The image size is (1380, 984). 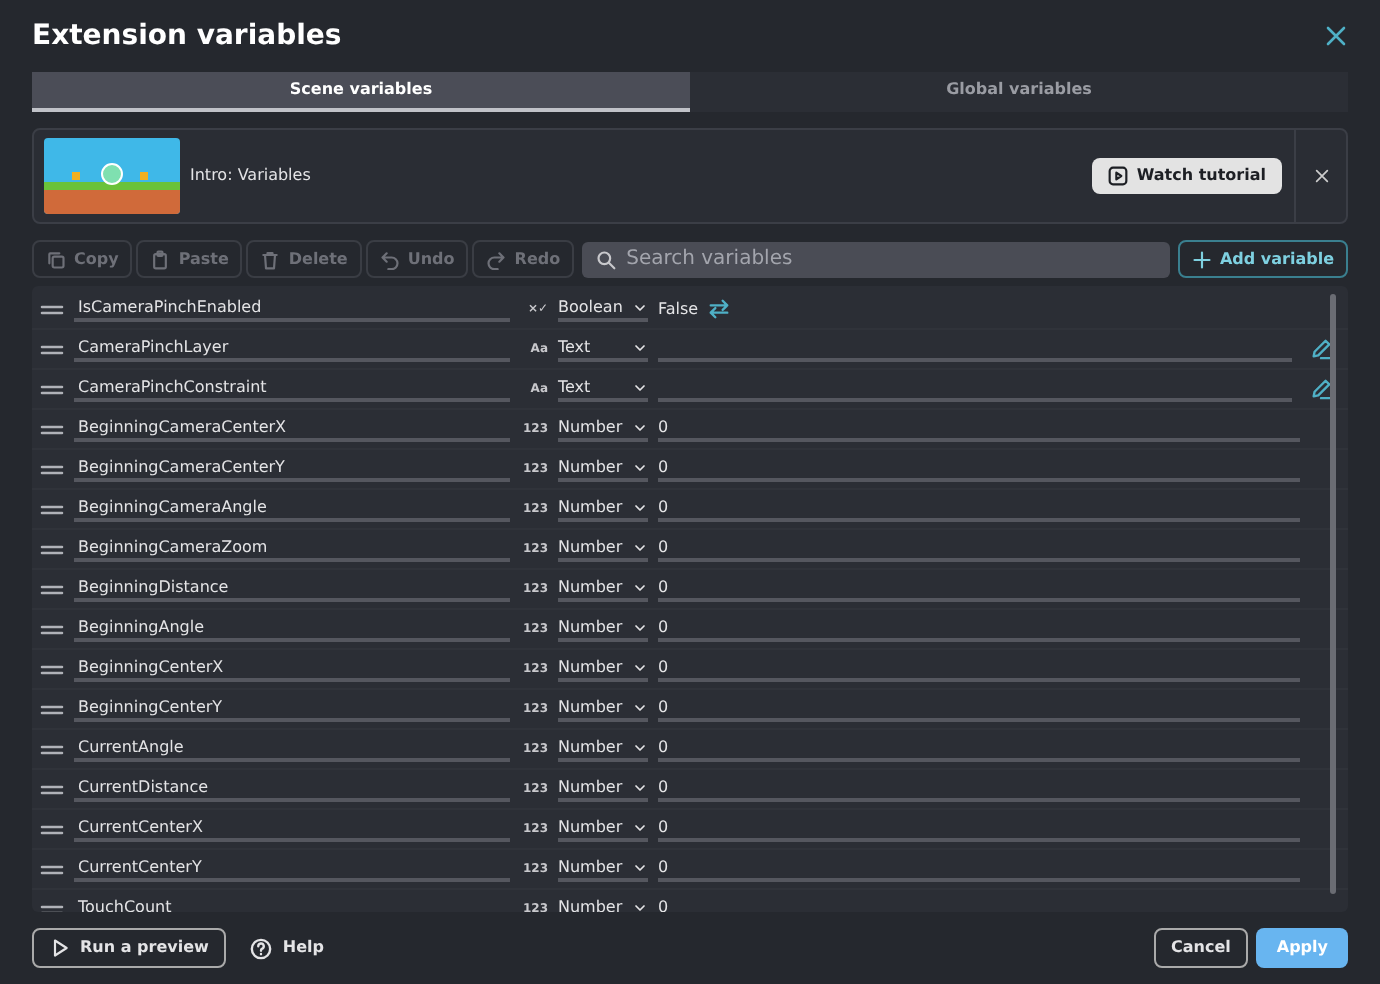 What do you see at coordinates (292, 629) in the screenshot?
I see `variable-name-field: BeginningAngle` at bounding box center [292, 629].